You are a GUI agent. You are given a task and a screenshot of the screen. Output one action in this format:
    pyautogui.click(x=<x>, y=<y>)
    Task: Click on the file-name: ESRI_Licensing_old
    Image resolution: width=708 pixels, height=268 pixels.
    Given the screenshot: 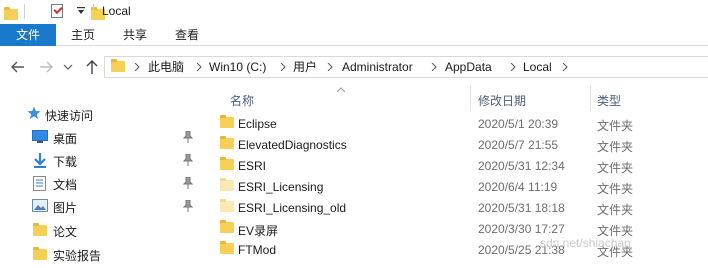 What is the action you would take?
    pyautogui.click(x=292, y=208)
    